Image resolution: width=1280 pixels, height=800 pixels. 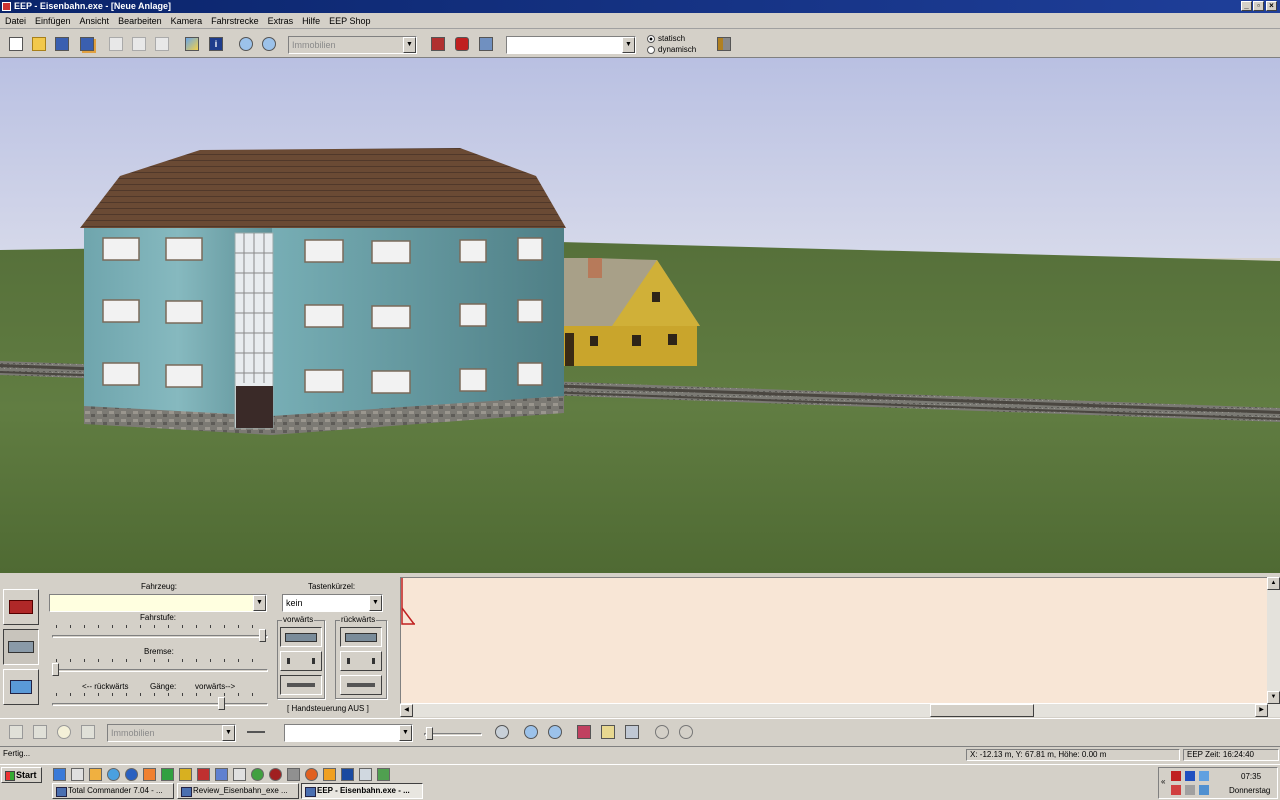 What do you see at coordinates (293, 774) in the screenshot?
I see `quicklaunch-pen-icon` at bounding box center [293, 774].